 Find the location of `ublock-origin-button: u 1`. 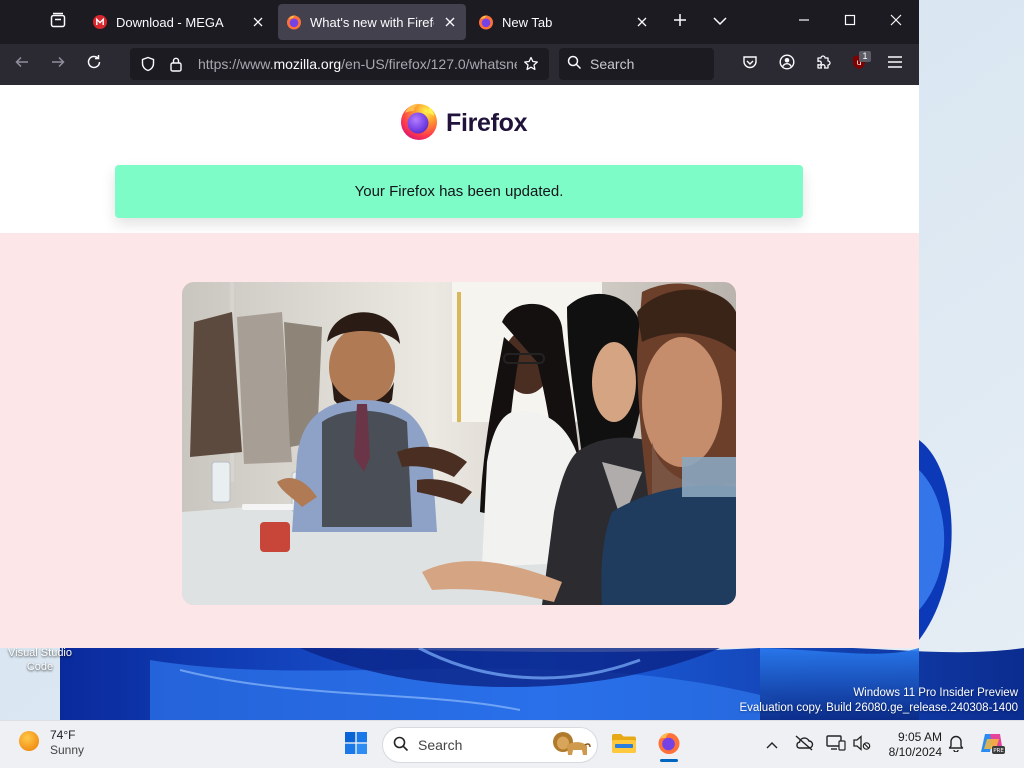

ublock-origin-button: u 1 is located at coordinates (859, 64).